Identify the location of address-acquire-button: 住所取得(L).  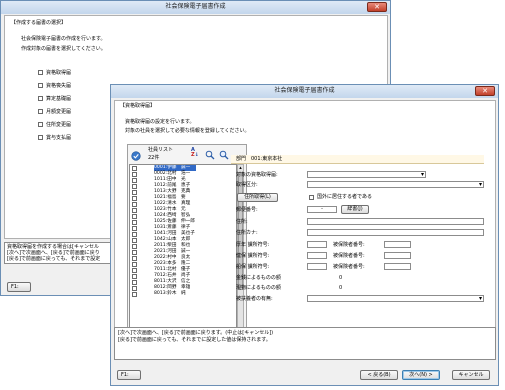
(257, 197).